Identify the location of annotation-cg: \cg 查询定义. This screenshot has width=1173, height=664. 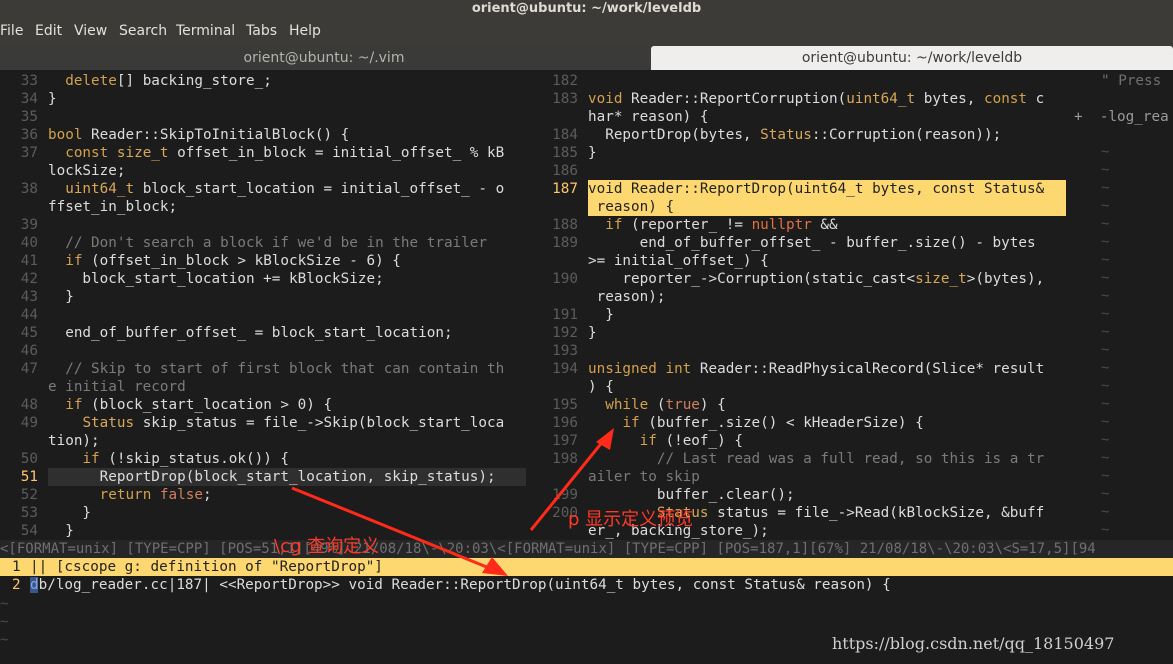
(327, 546).